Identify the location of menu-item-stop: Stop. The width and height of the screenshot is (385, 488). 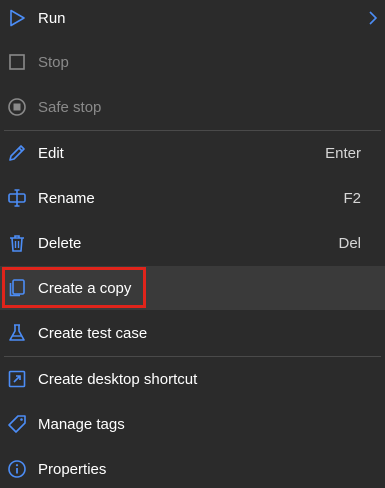
(192, 62).